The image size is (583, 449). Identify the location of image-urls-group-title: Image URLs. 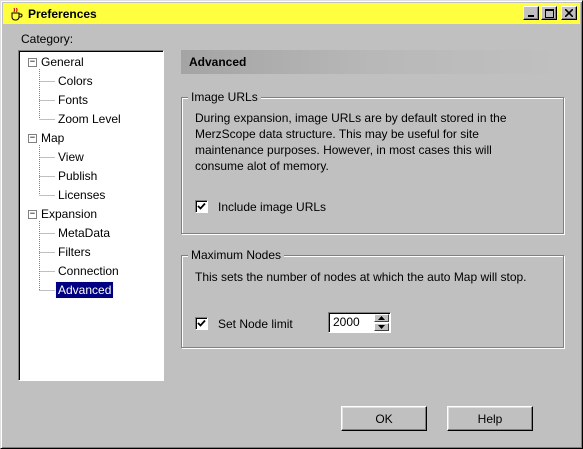
(224, 97).